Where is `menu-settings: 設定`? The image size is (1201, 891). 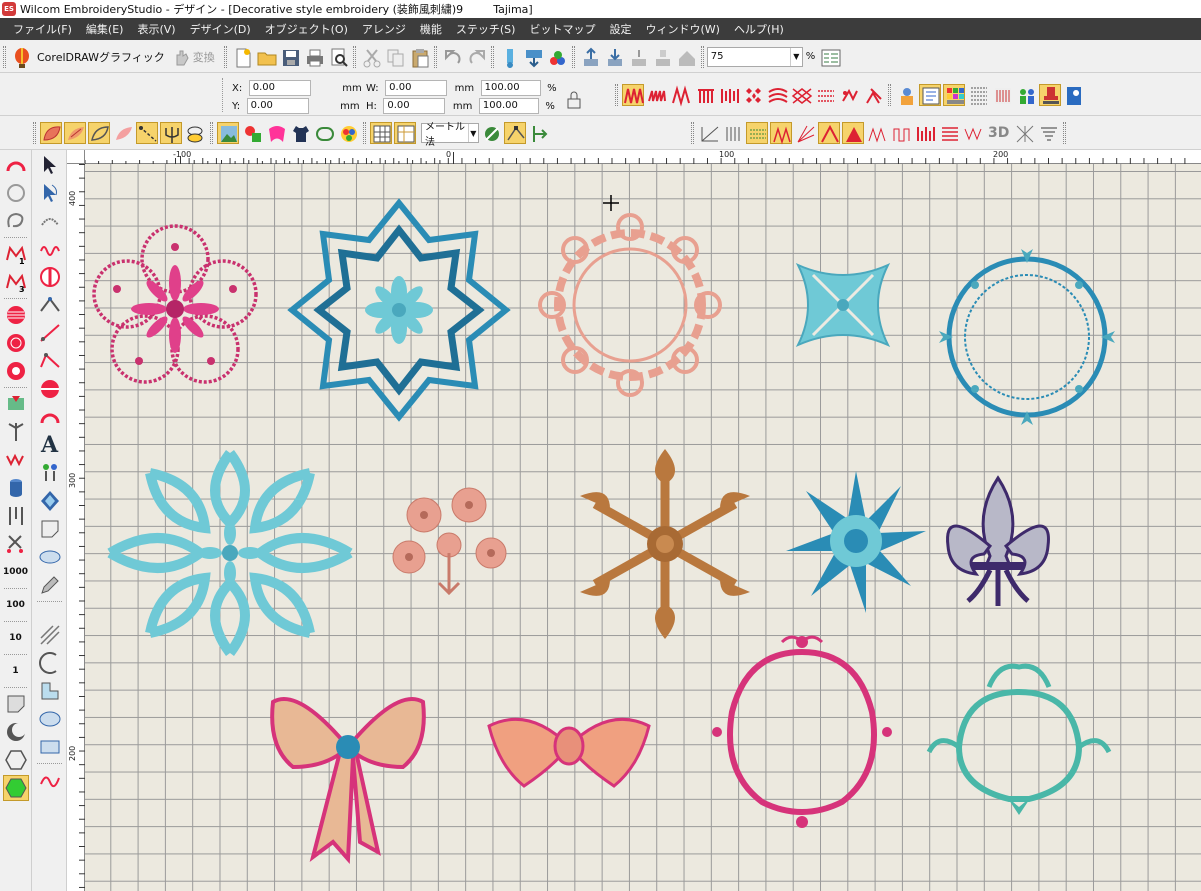
menu-settings: 設定 is located at coordinates (620, 29).